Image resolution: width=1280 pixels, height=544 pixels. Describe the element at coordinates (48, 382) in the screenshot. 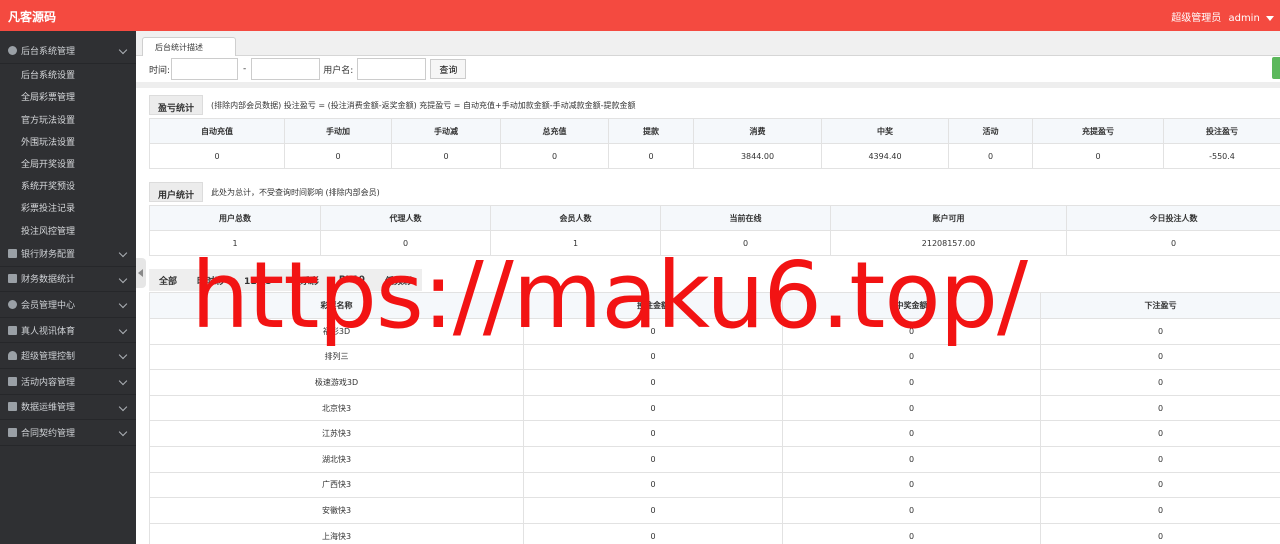

I see `sidebar-group-label: 活动内容管理` at that location.